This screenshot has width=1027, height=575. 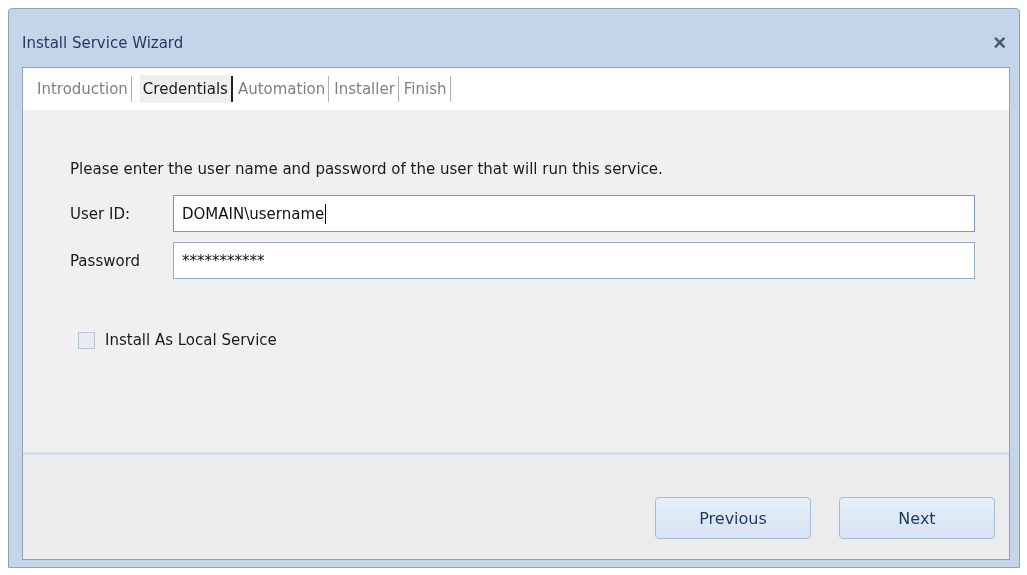 I want to click on checkbox, so click(x=86, y=340).